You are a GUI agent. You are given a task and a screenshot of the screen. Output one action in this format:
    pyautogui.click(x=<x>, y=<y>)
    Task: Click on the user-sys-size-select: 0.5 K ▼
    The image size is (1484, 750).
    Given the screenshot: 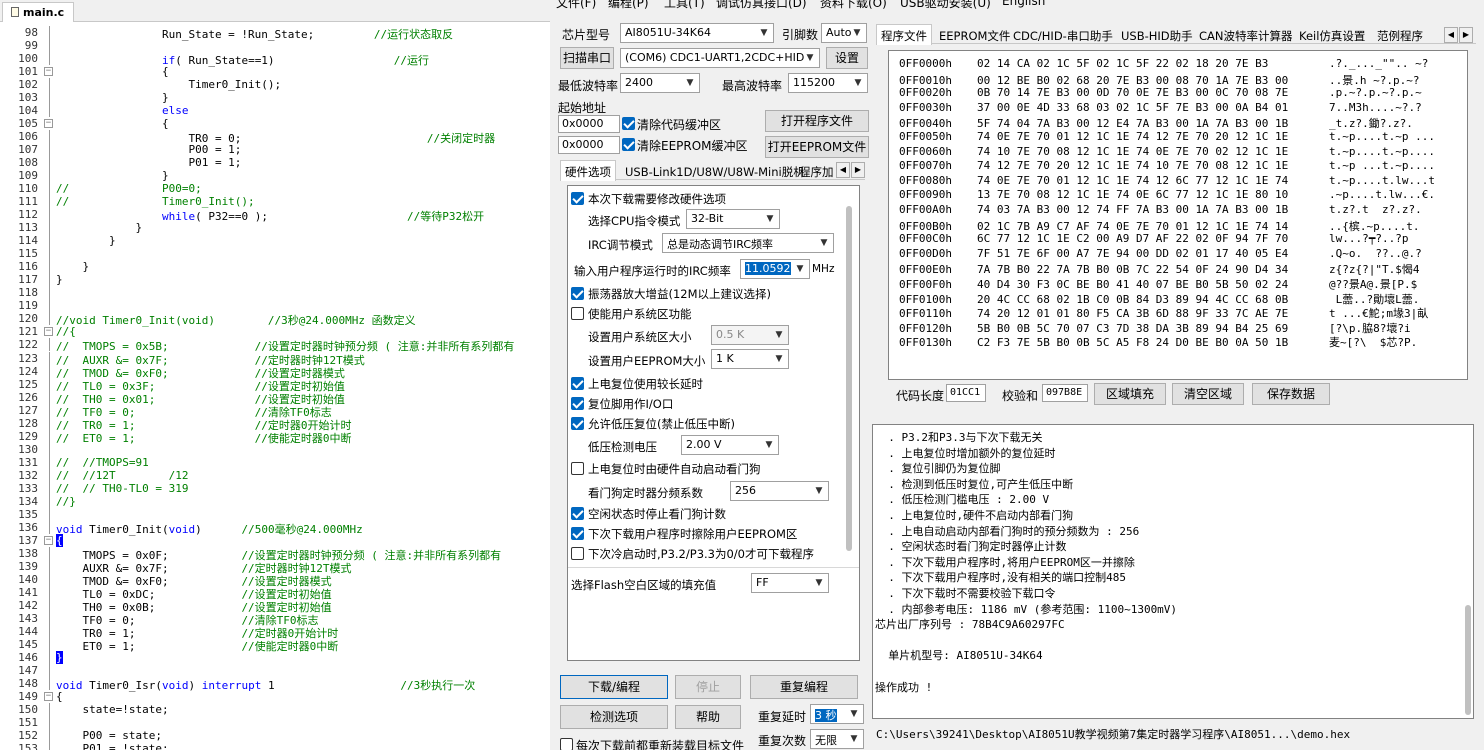 What is the action you would take?
    pyautogui.click(x=750, y=335)
    